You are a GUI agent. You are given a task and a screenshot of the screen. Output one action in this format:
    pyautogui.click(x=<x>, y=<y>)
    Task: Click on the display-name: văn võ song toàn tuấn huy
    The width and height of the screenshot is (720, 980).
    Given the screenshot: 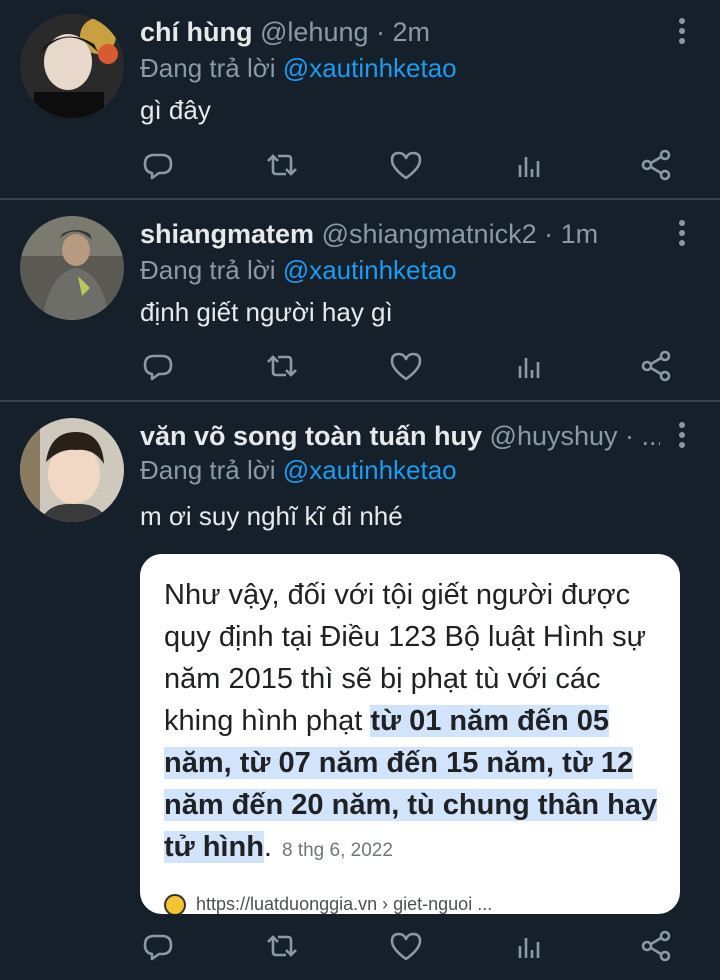 What is the action you would take?
    pyautogui.click(x=311, y=436)
    